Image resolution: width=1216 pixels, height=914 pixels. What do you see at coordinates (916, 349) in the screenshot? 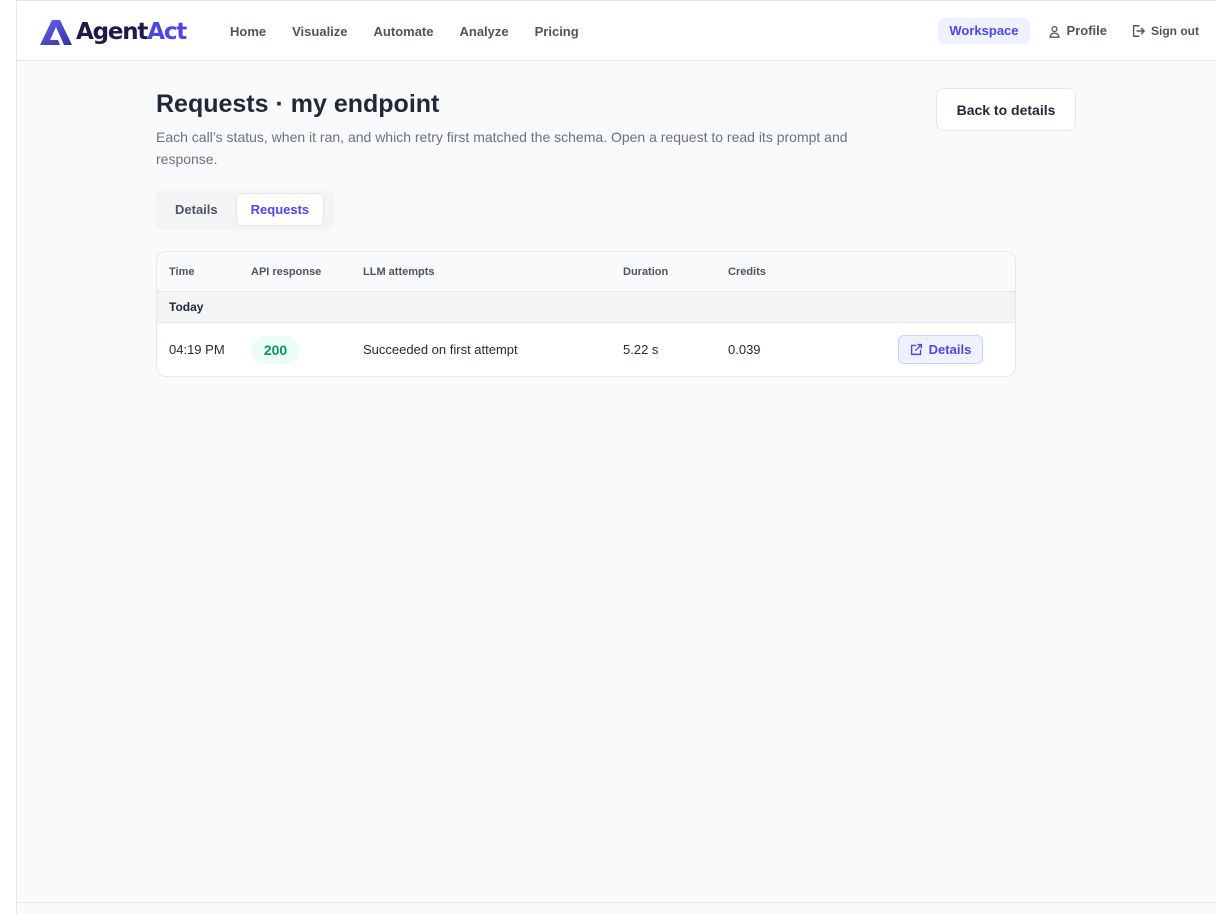
I see `external-link-icon` at bounding box center [916, 349].